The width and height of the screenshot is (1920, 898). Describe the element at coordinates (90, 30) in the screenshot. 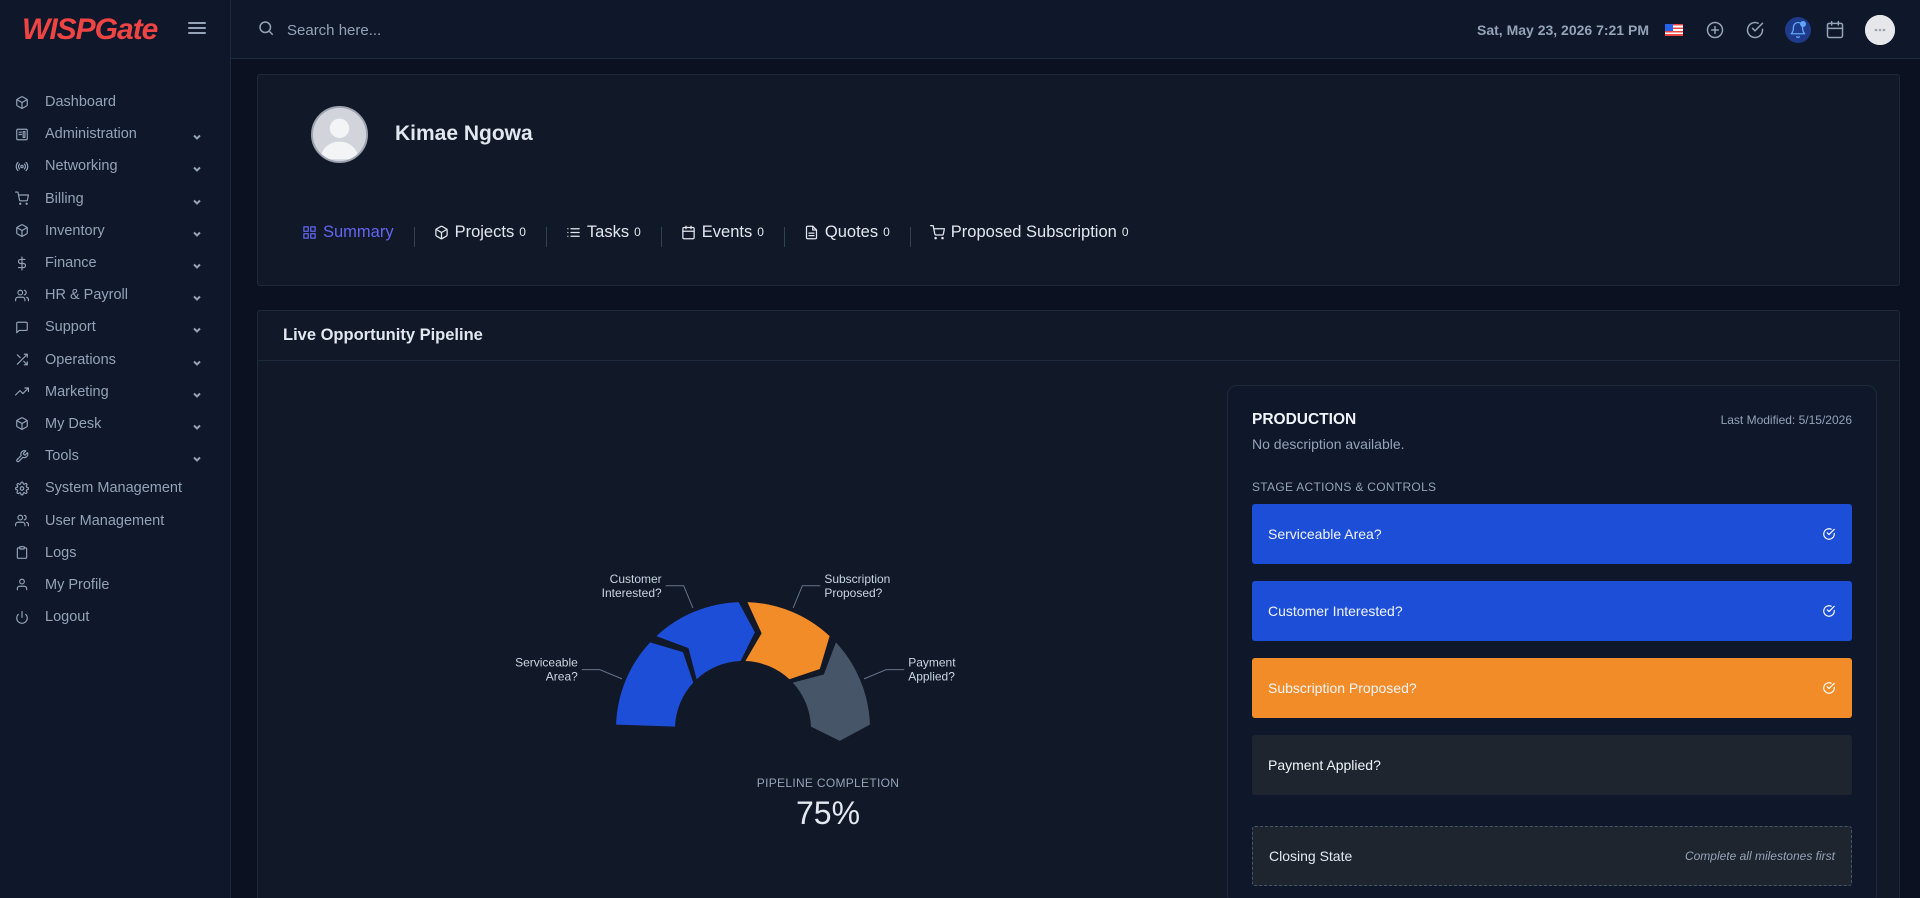

I see `app-logo: WISPGate` at that location.